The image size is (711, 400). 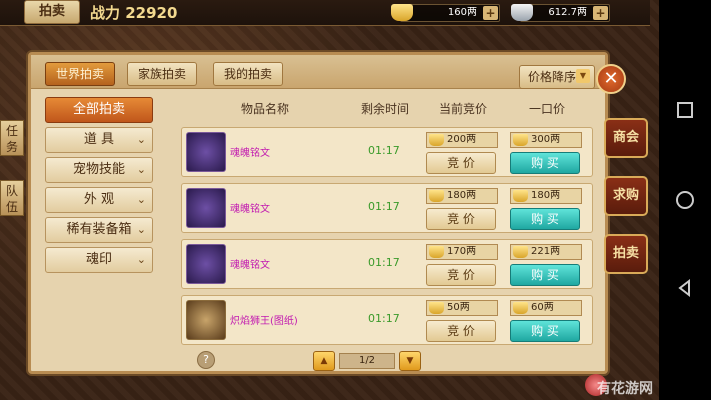 I want to click on android-nav-bar, so click(x=685, y=200).